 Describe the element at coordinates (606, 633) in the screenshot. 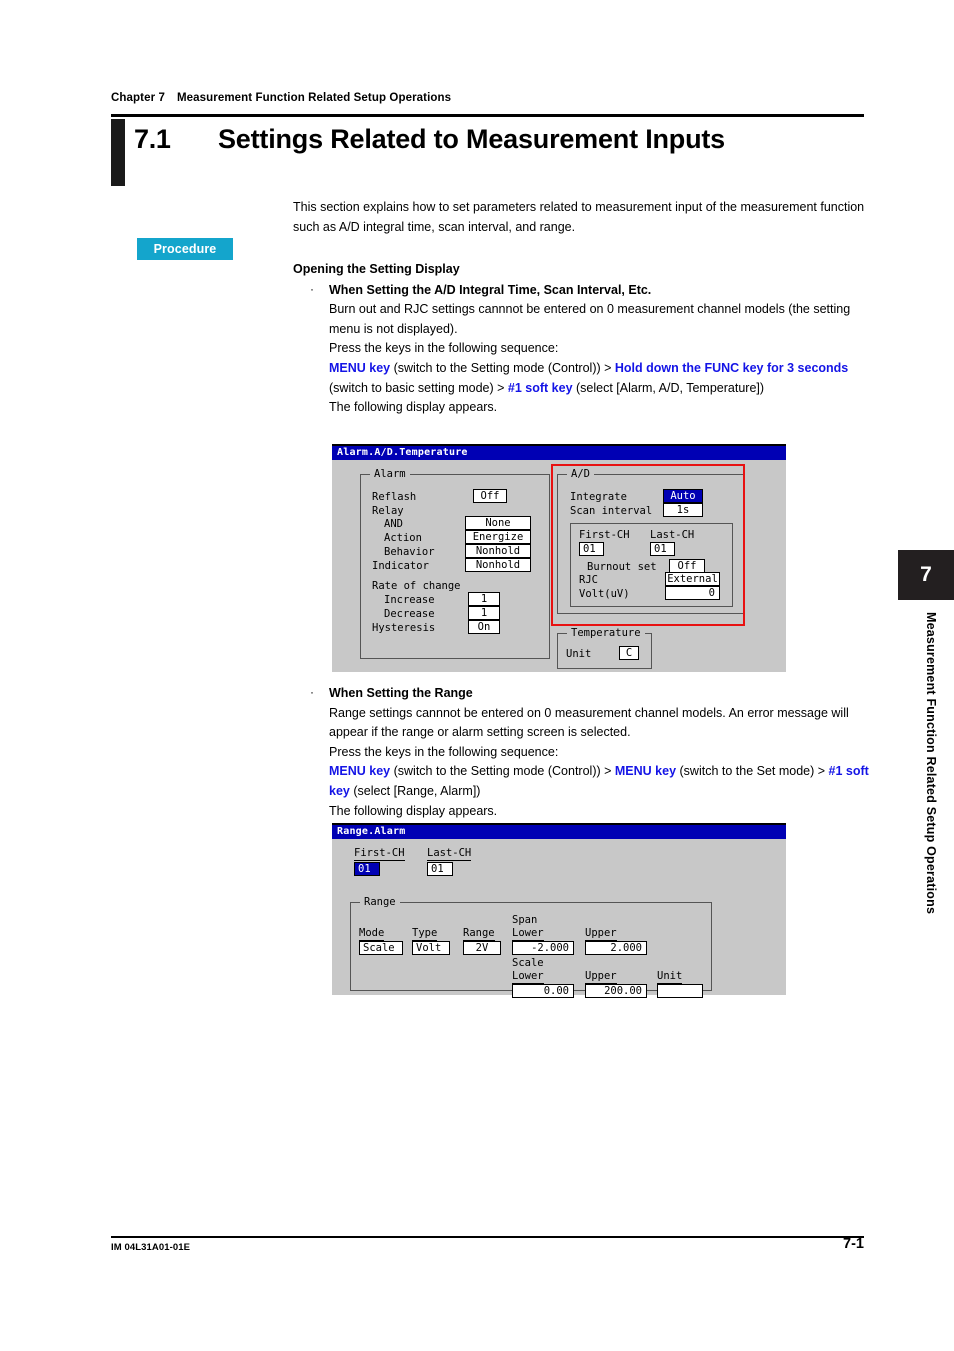

I see `temperature-group-caption: Temperature` at that location.